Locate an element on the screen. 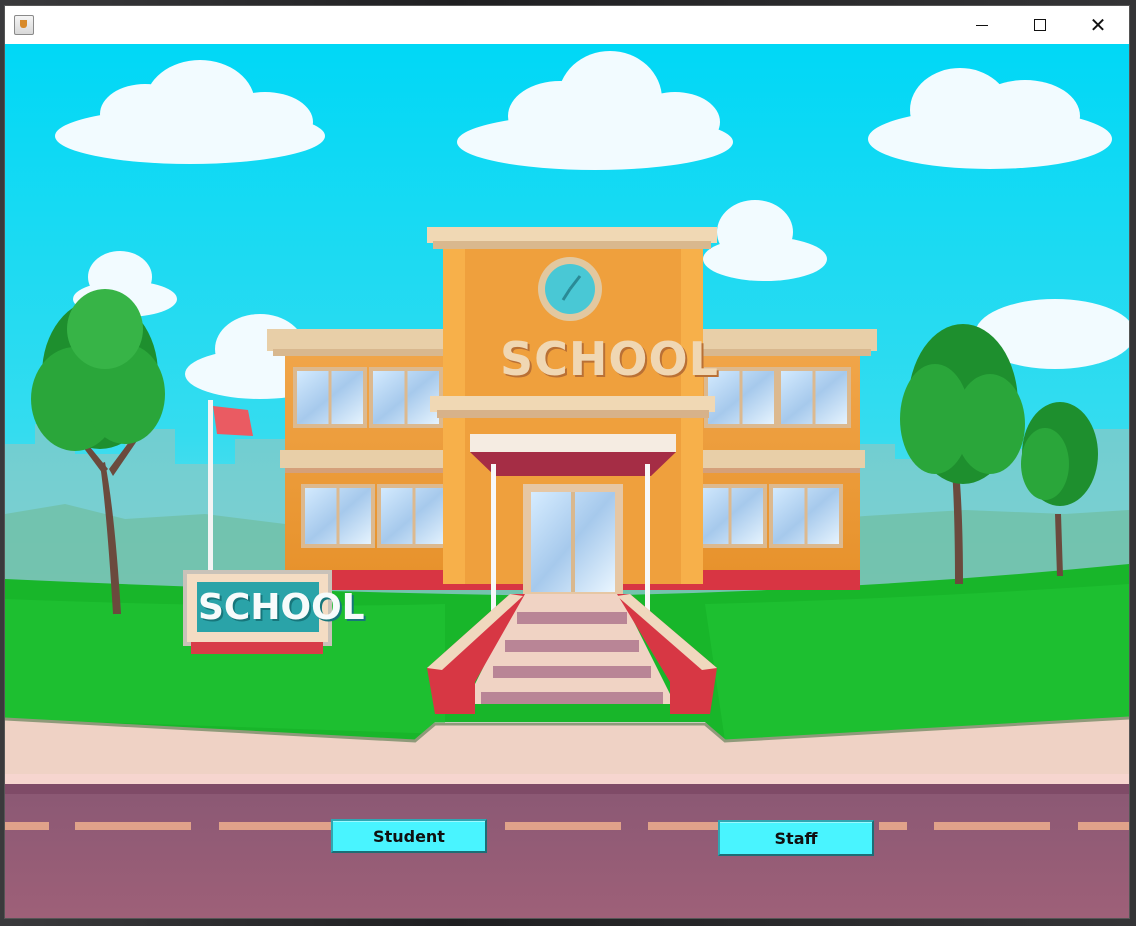 This screenshot has width=1136, height=926. road-lane-markings is located at coordinates (567, 826).